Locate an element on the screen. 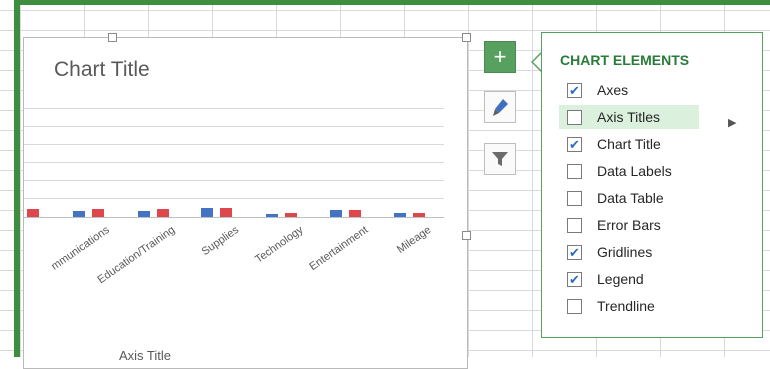  element-label: Data Labels is located at coordinates (634, 171).